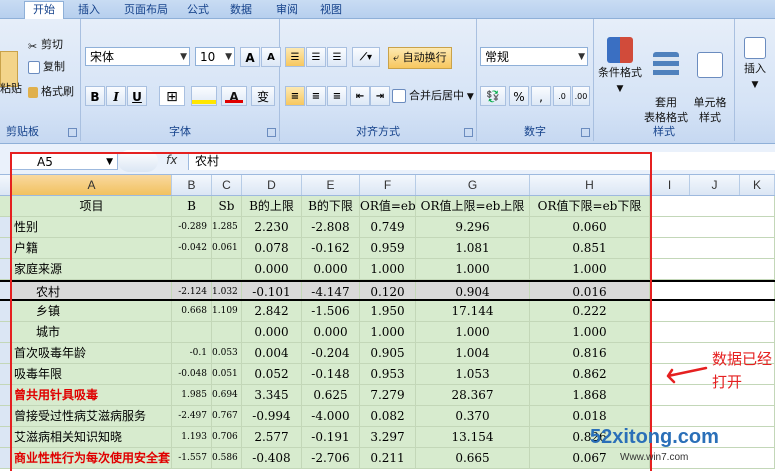 This screenshot has height=471, width=775. I want to click on value-cell-sb: 0.586, so click(227, 458).